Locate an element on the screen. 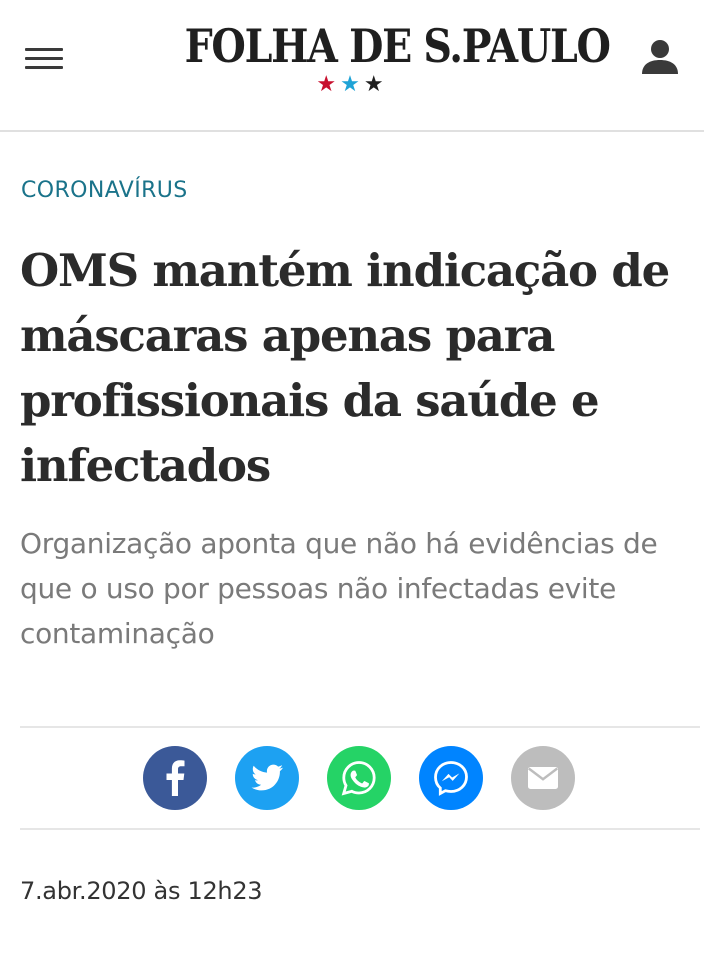 The image size is (704, 964). red-star-icon: ★ is located at coordinates (328, 84).